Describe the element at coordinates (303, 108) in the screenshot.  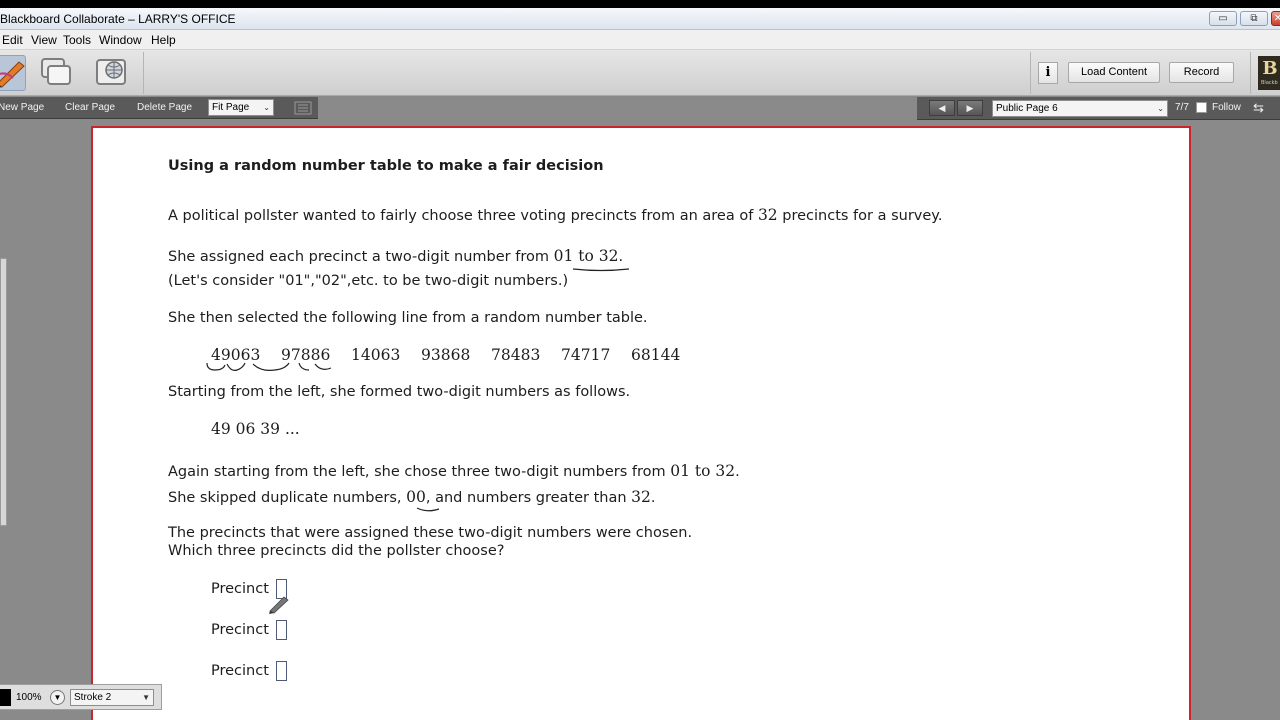
I see `page-list-icon` at that location.